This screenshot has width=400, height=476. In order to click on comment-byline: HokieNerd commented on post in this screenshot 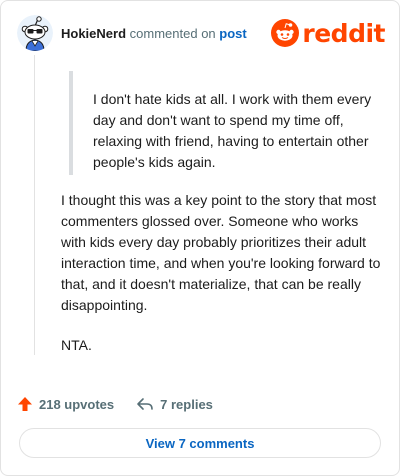, I will do `click(154, 33)`.